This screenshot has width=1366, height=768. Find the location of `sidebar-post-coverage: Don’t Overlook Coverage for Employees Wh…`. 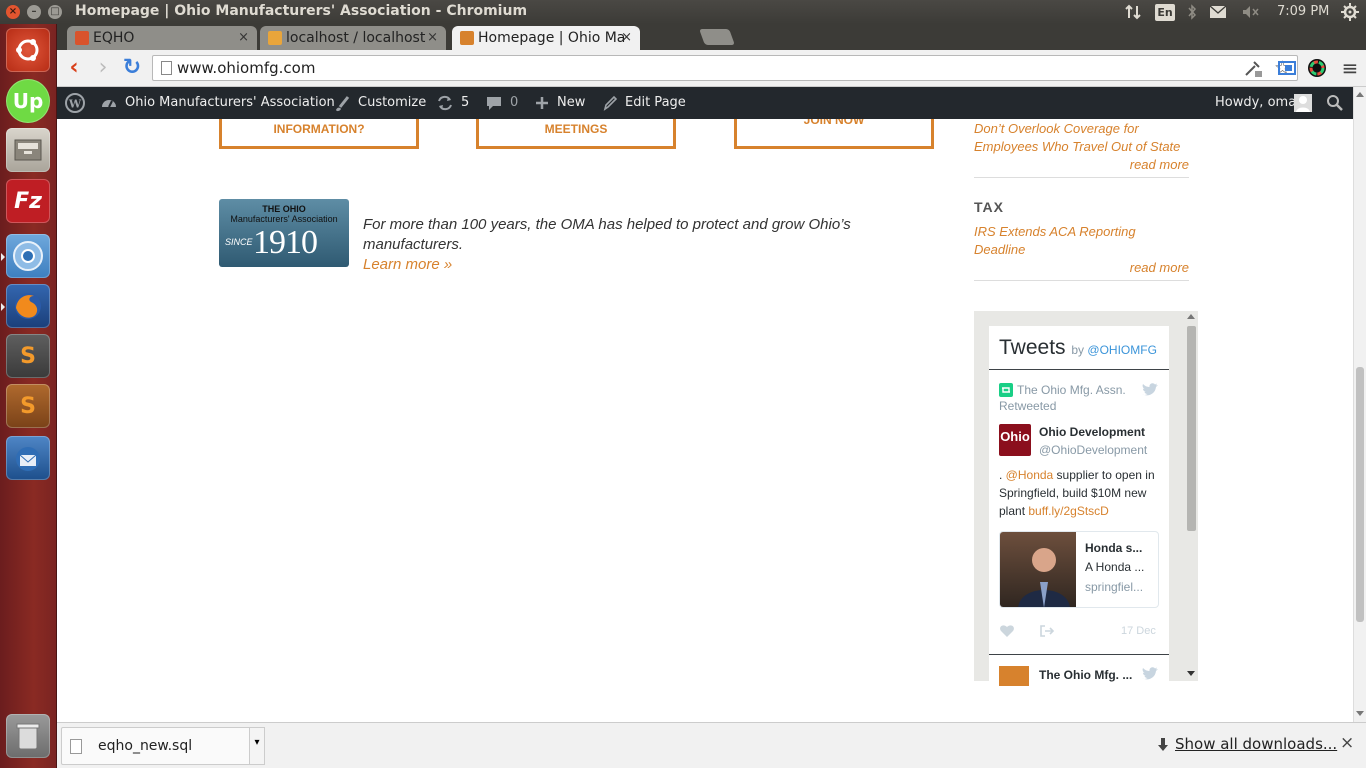

sidebar-post-coverage: Don’t Overlook Coverage for Employees Wh… is located at coordinates (1081, 138).